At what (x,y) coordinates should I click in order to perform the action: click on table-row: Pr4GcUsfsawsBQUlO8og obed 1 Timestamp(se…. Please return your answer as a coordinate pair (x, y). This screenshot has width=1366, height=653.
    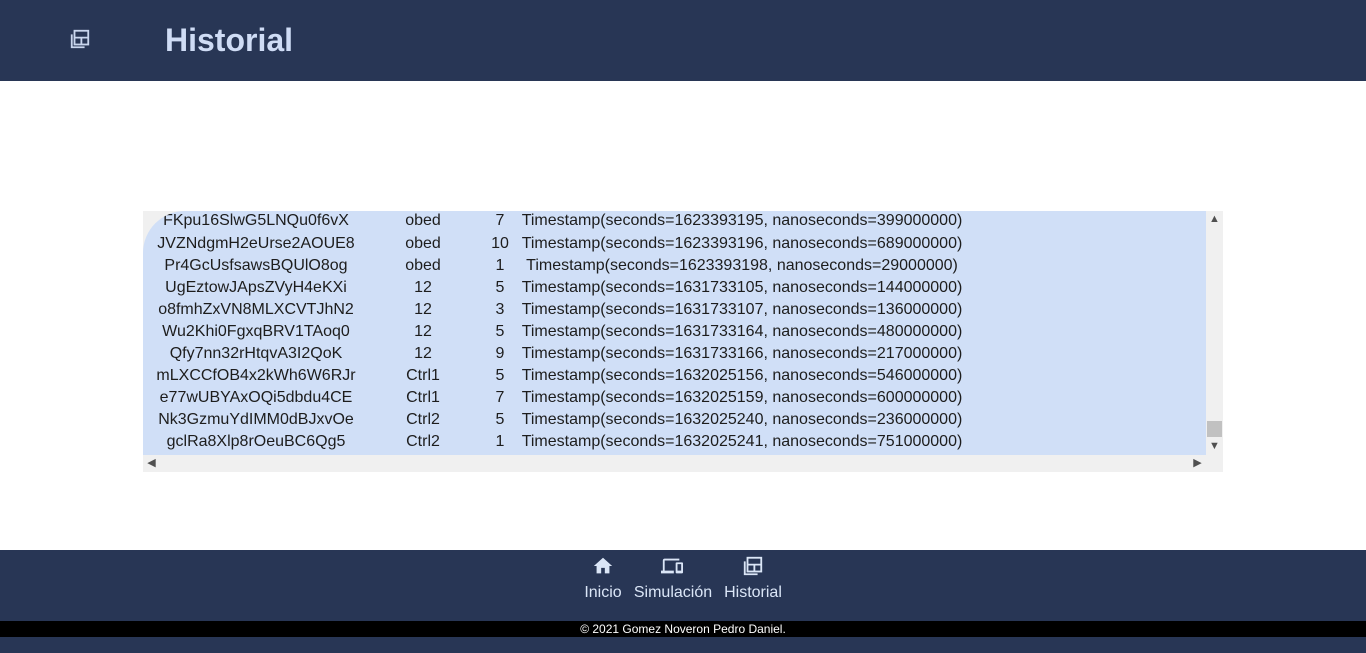
    Looking at the image, I should click on (674, 266).